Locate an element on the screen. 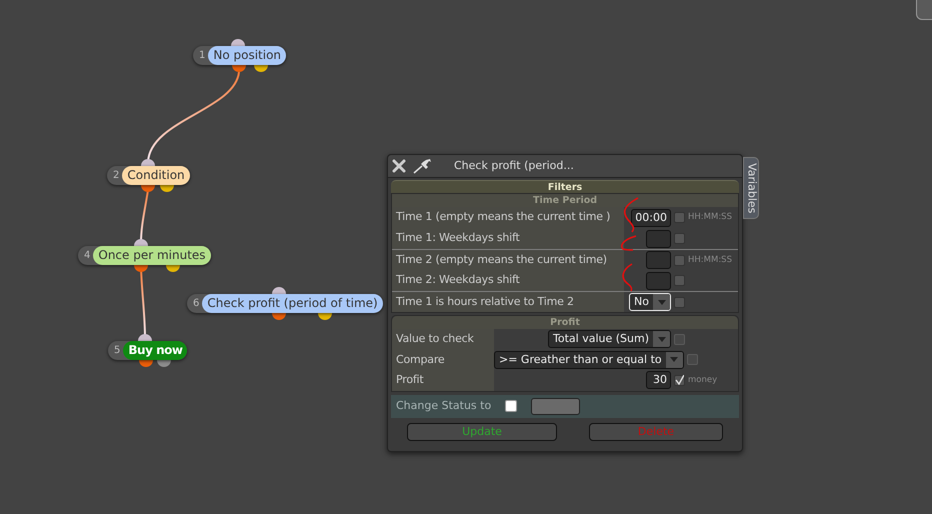 This screenshot has width=932, height=514. variables-tab: Variables is located at coordinates (751, 188).